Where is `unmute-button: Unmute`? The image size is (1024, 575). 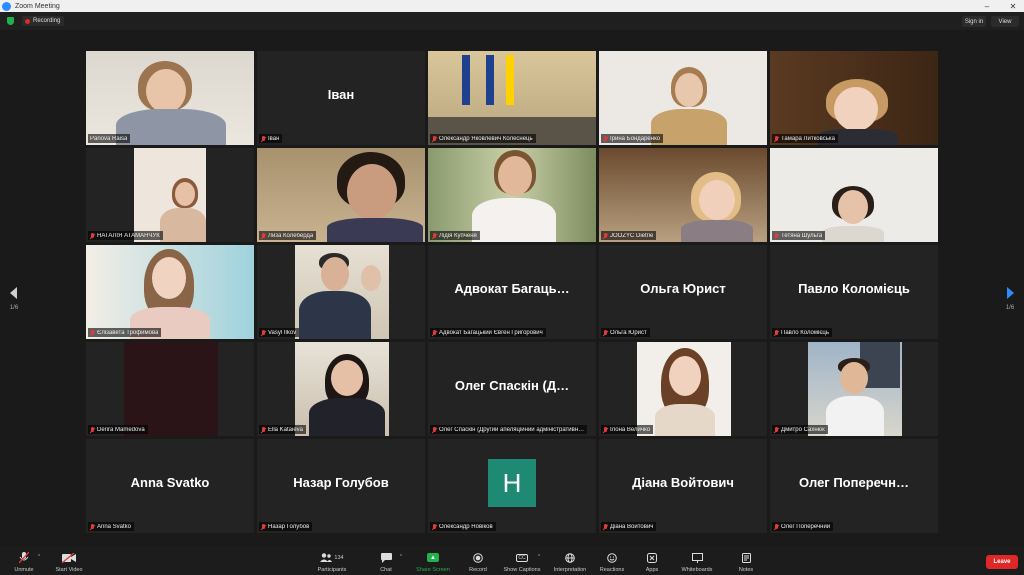
unmute-button: Unmute is located at coordinates (24, 560).